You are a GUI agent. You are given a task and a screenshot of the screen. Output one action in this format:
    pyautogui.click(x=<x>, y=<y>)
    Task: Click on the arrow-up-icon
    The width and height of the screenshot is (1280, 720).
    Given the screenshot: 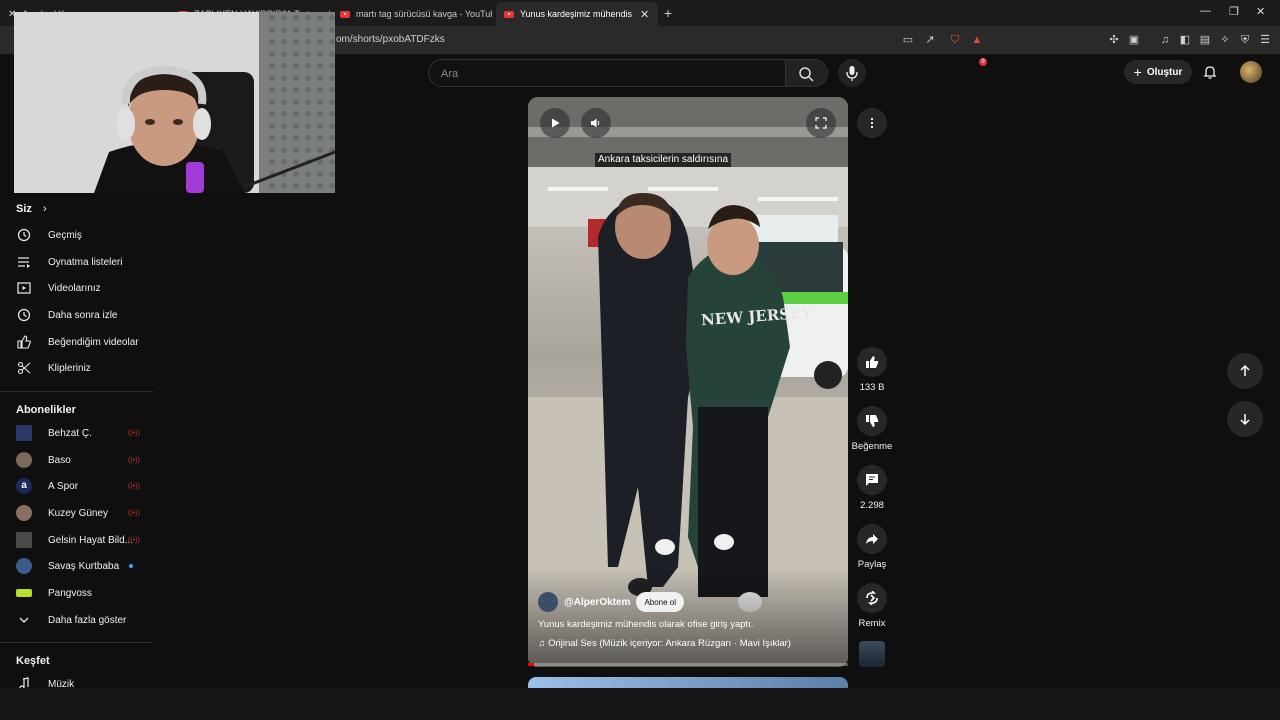 What is the action you would take?
    pyautogui.click(x=1245, y=370)
    